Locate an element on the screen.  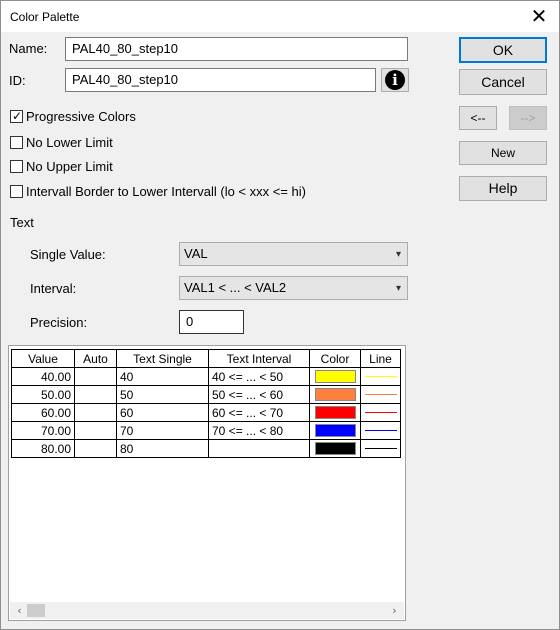
interval-selected: VAL1 < ... < VAL2 is located at coordinates (235, 287).